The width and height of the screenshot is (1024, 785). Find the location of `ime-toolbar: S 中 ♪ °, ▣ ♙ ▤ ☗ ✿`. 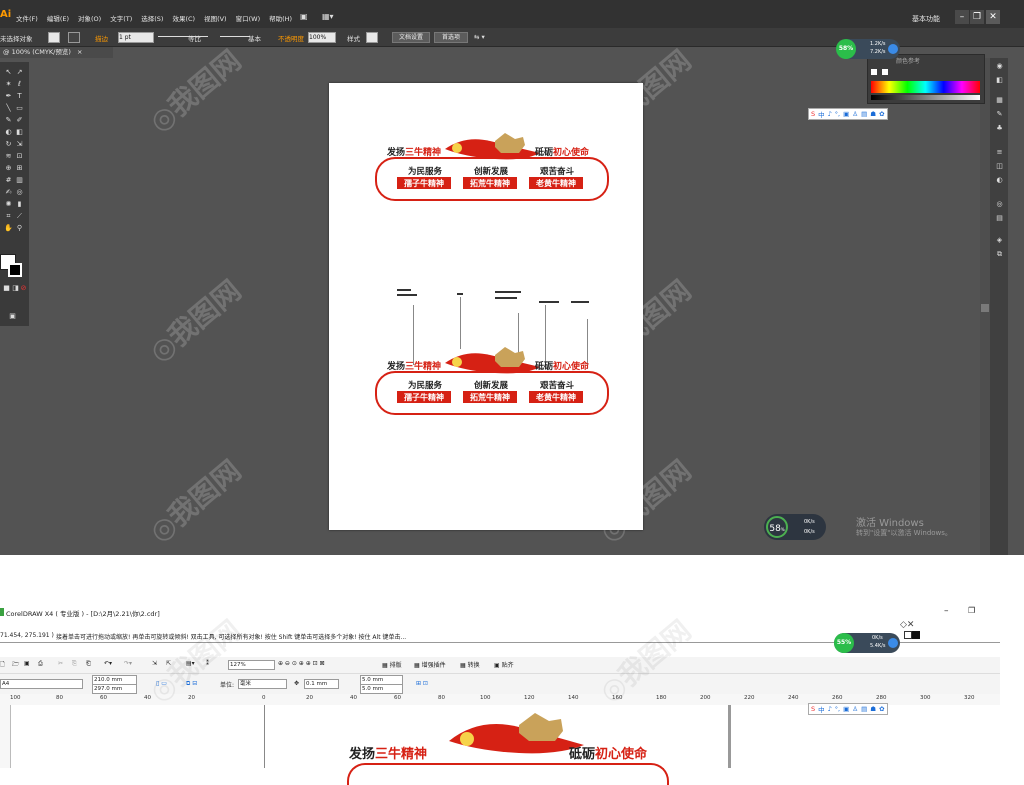

ime-toolbar: S 中 ♪ °, ▣ ♙ ▤ ☗ ✿ is located at coordinates (848, 114).